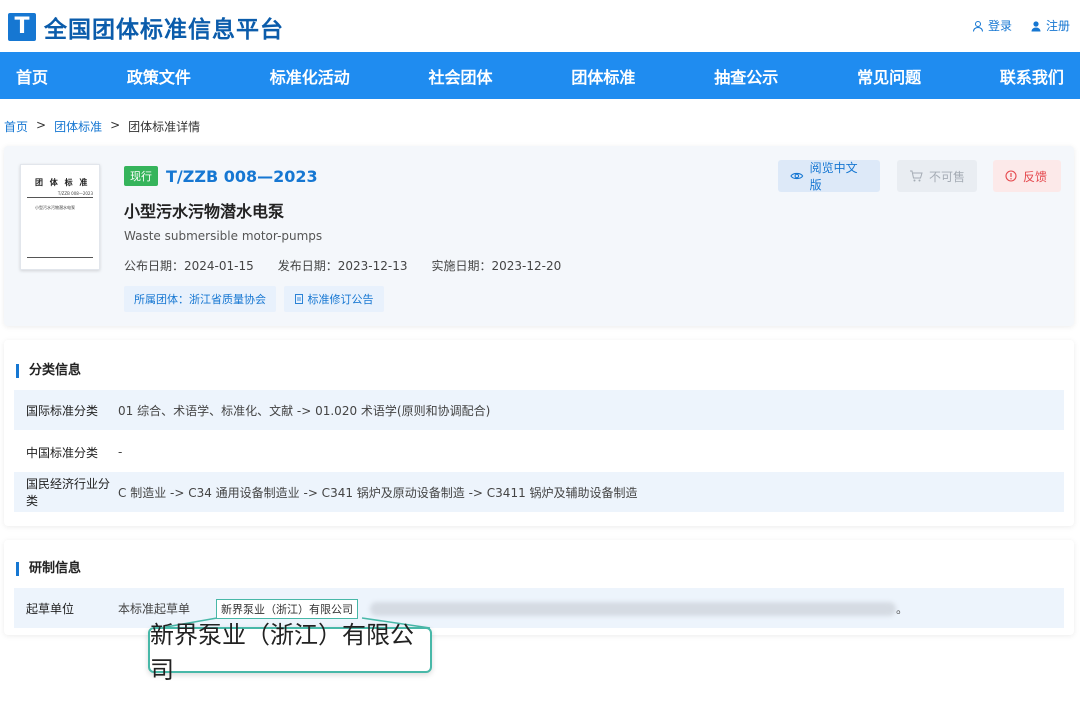  What do you see at coordinates (22, 27) in the screenshot?
I see `logo-icon: T` at bounding box center [22, 27].